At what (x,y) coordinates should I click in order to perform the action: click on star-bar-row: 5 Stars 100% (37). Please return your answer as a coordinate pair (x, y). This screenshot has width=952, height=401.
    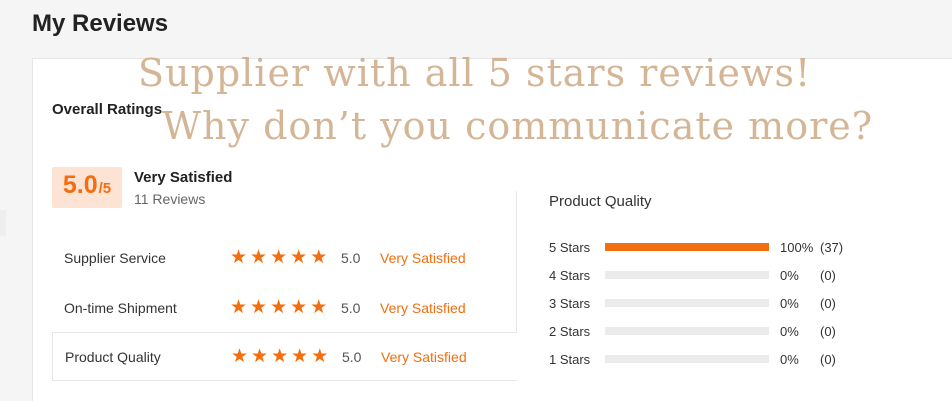
    Looking at the image, I should click on (699, 247).